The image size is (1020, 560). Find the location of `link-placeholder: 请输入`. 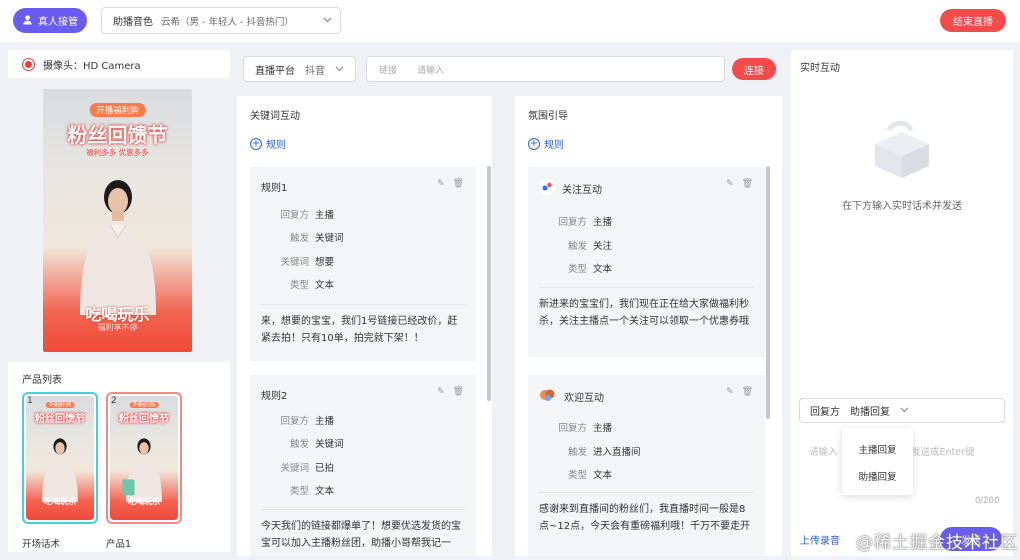

link-placeholder: 请输入 is located at coordinates (431, 70).